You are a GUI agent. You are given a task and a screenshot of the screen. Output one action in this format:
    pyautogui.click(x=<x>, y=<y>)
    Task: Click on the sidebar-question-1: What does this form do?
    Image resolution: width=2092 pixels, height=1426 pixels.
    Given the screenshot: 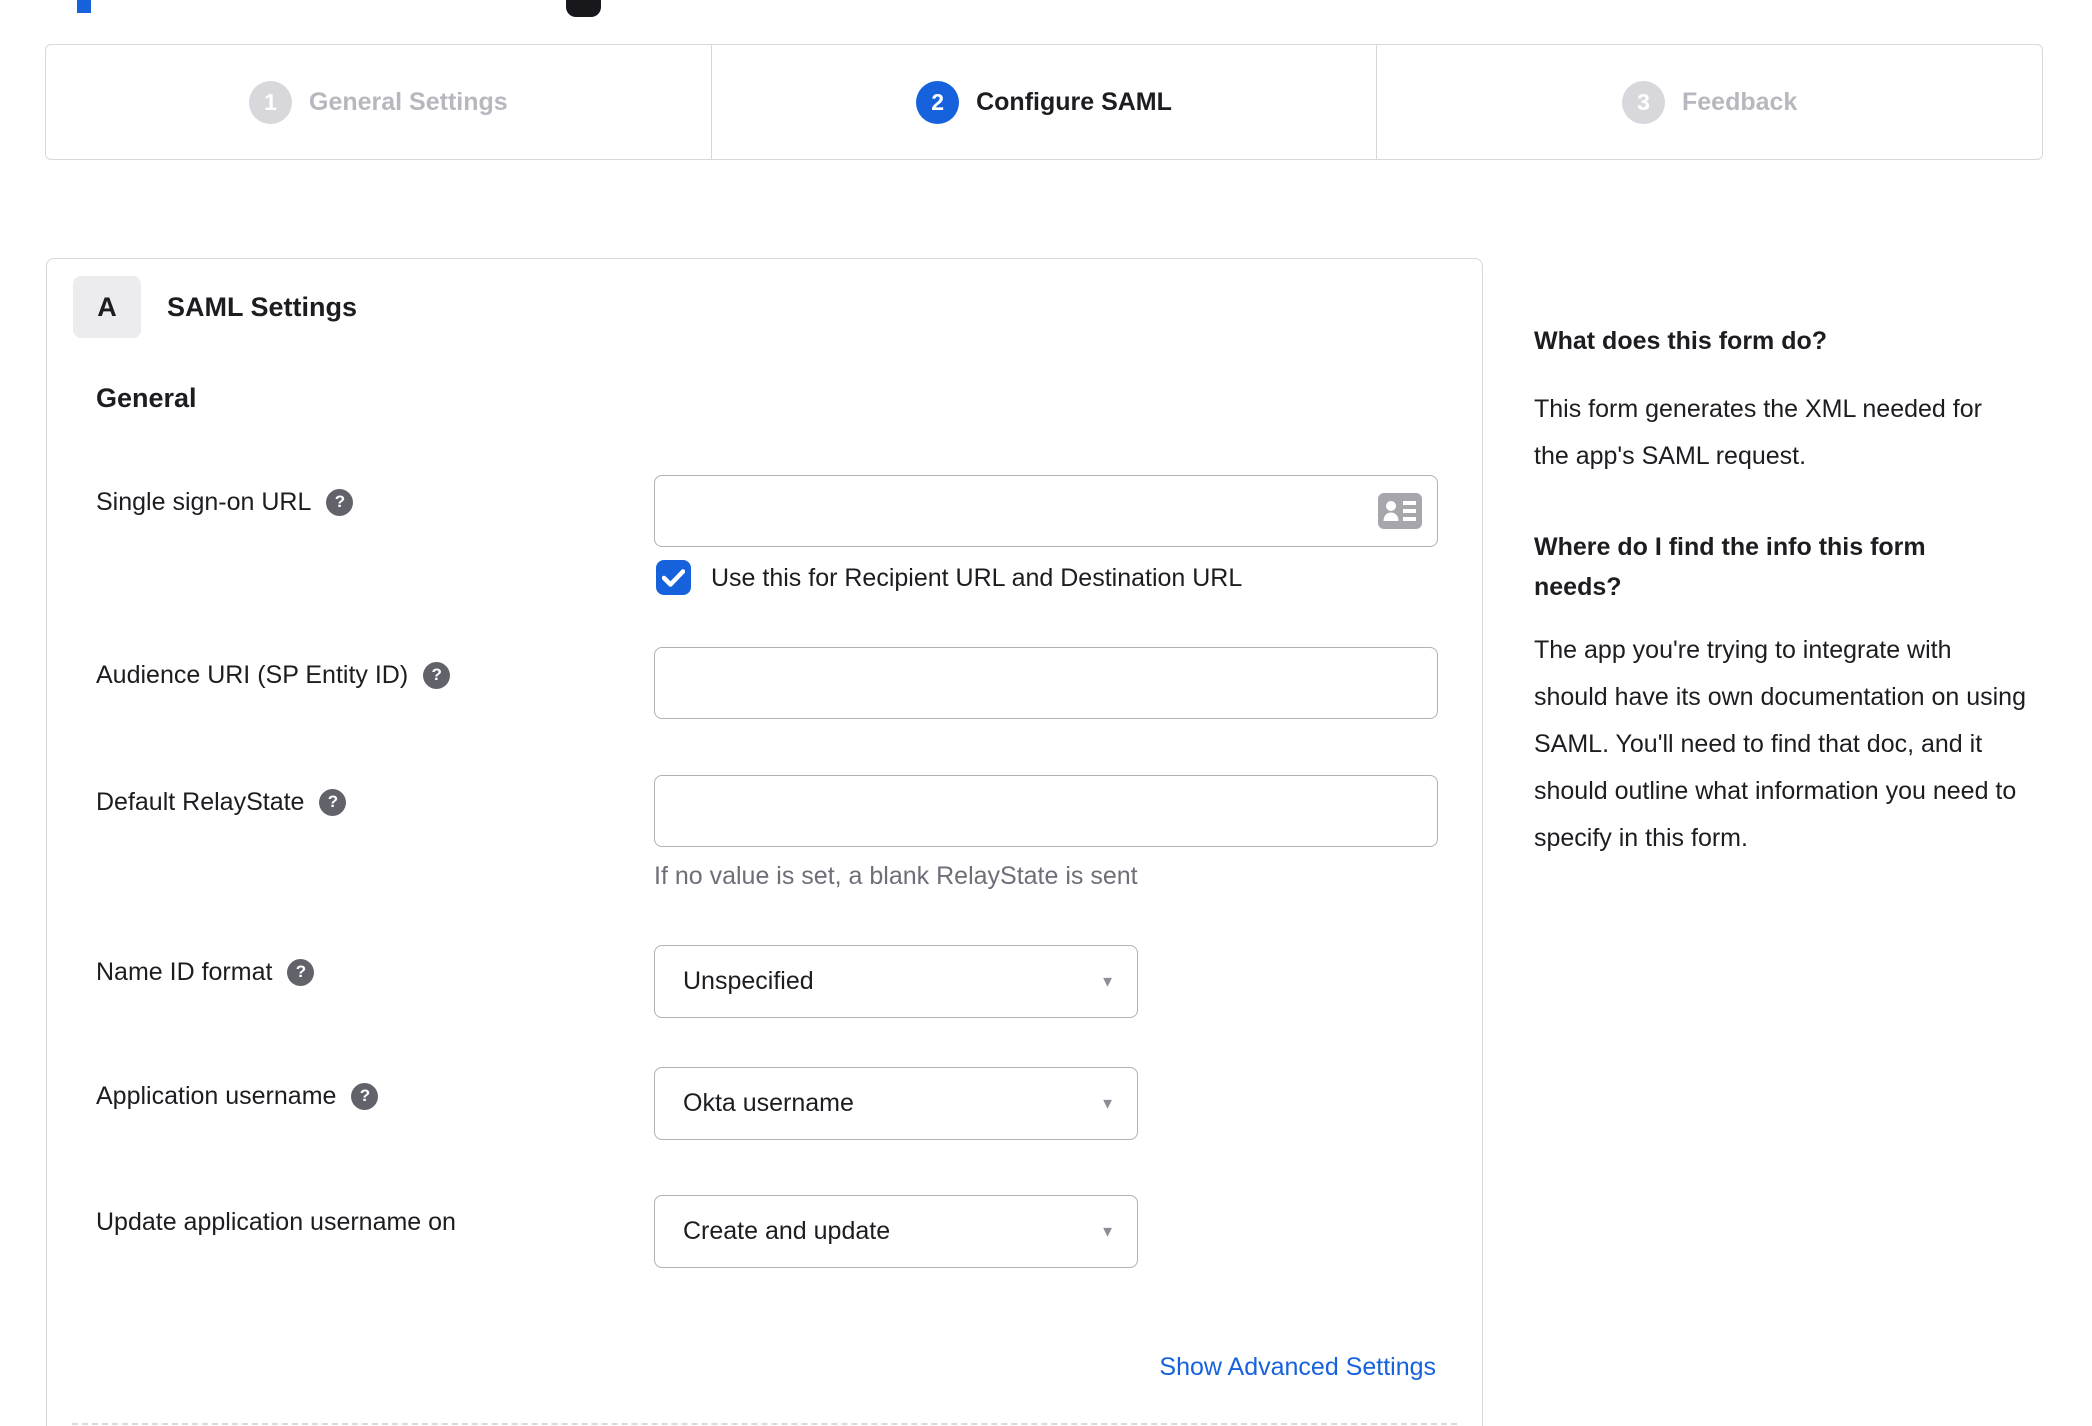 What is the action you would take?
    pyautogui.click(x=1681, y=341)
    